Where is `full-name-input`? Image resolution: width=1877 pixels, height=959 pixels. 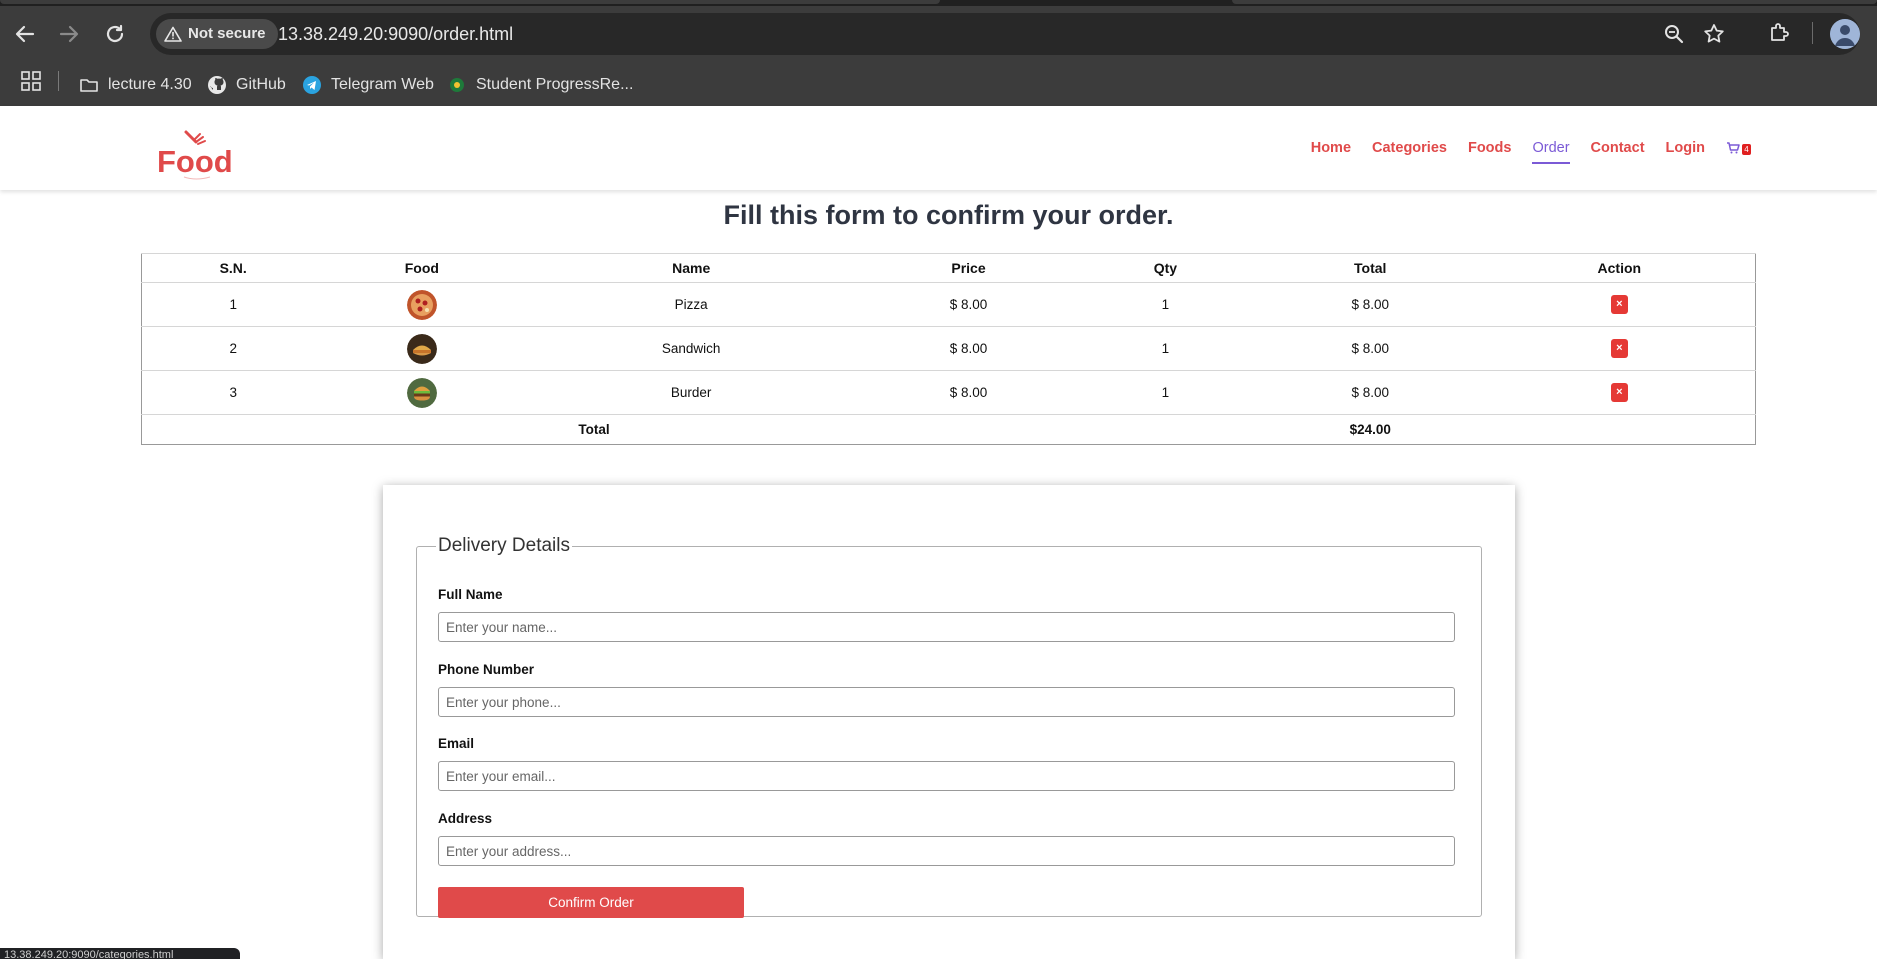
full-name-input is located at coordinates (946, 627).